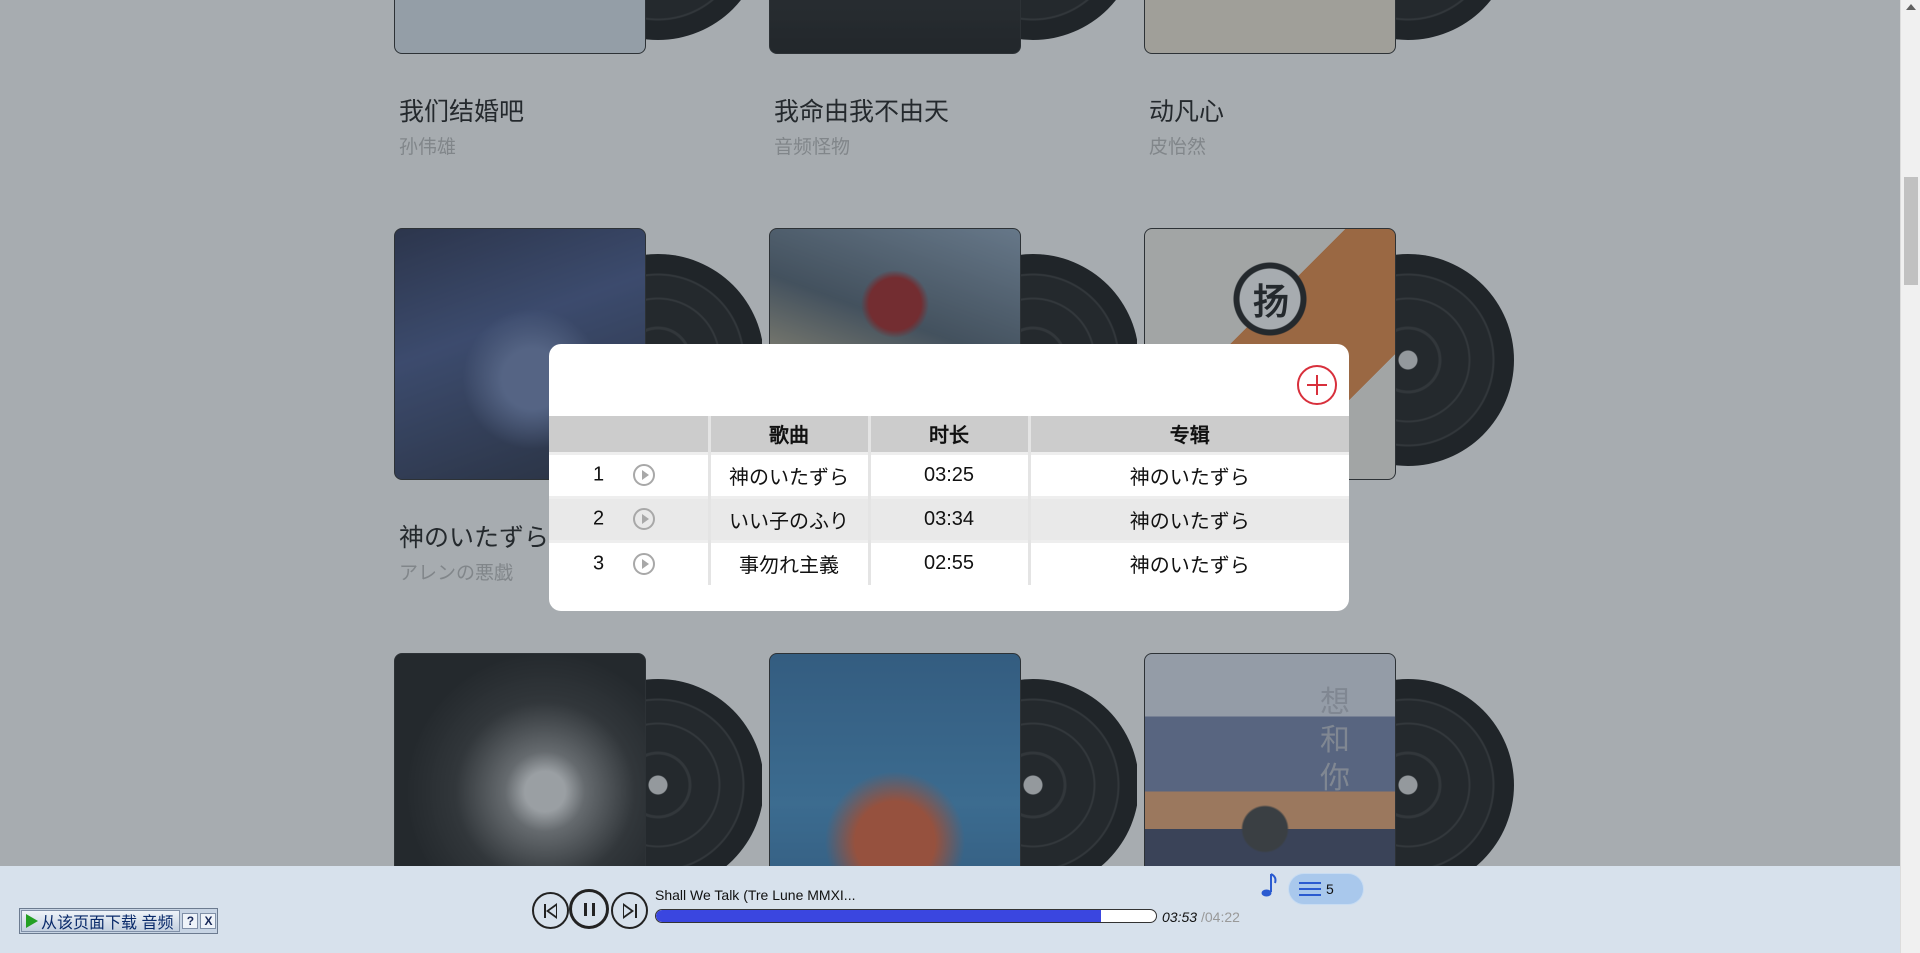 This screenshot has width=1920, height=953. Describe the element at coordinates (629, 474) in the screenshot. I see `index-cell: 1` at that location.